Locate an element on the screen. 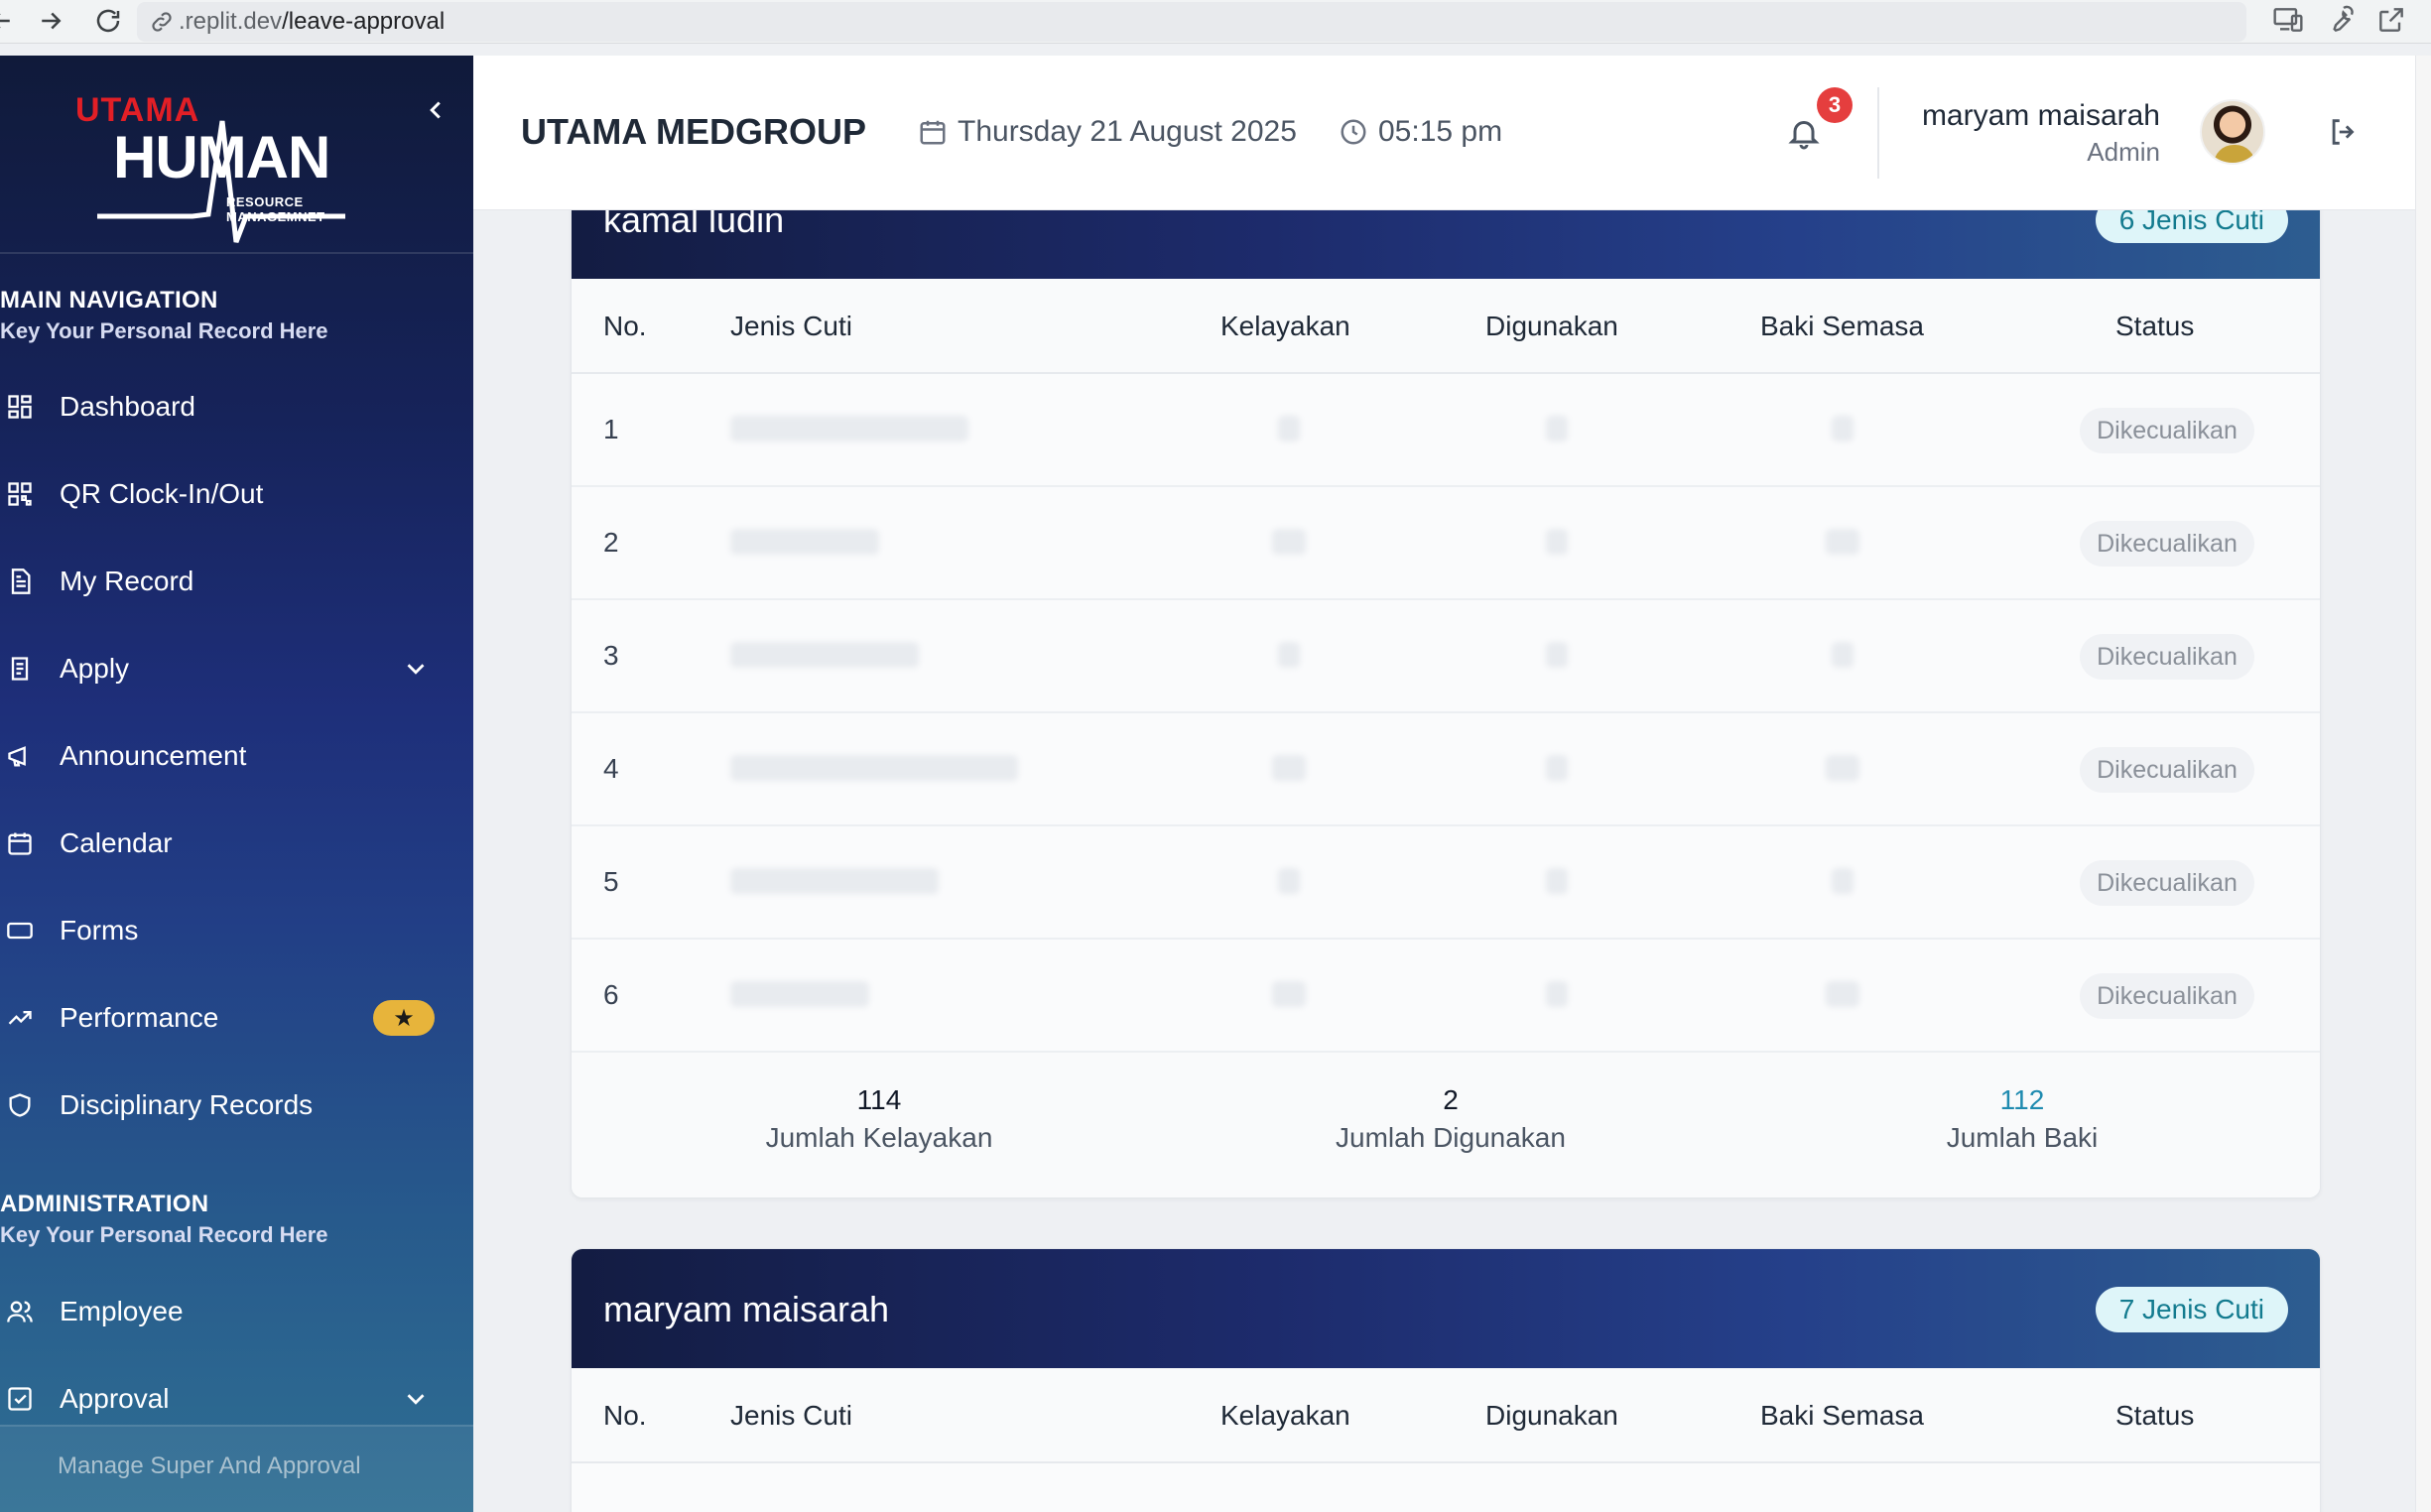 The image size is (2431, 1512). devices-icon is located at coordinates (2288, 20).